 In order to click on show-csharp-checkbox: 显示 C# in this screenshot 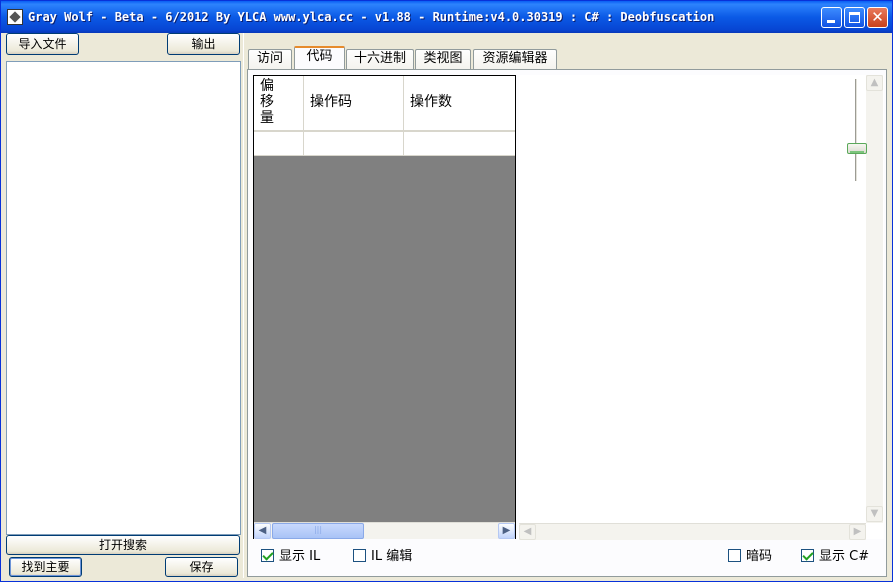, I will do `click(835, 557)`.